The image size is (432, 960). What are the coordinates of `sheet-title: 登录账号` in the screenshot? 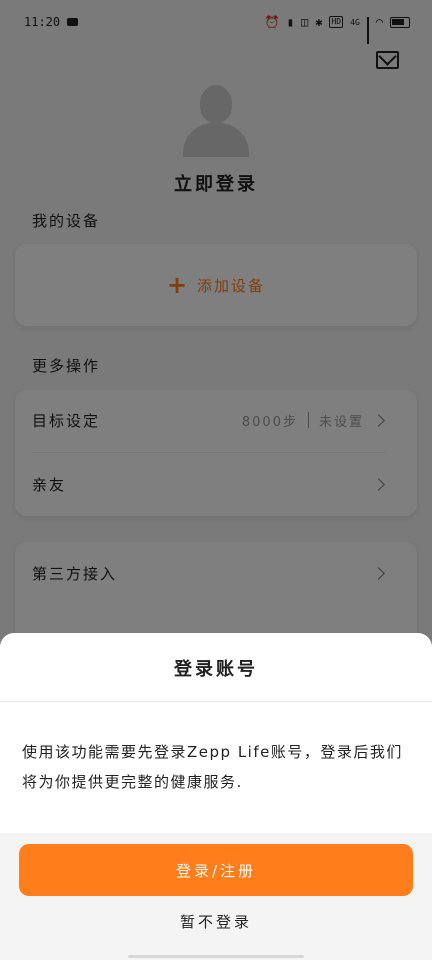 It's located at (216, 669).